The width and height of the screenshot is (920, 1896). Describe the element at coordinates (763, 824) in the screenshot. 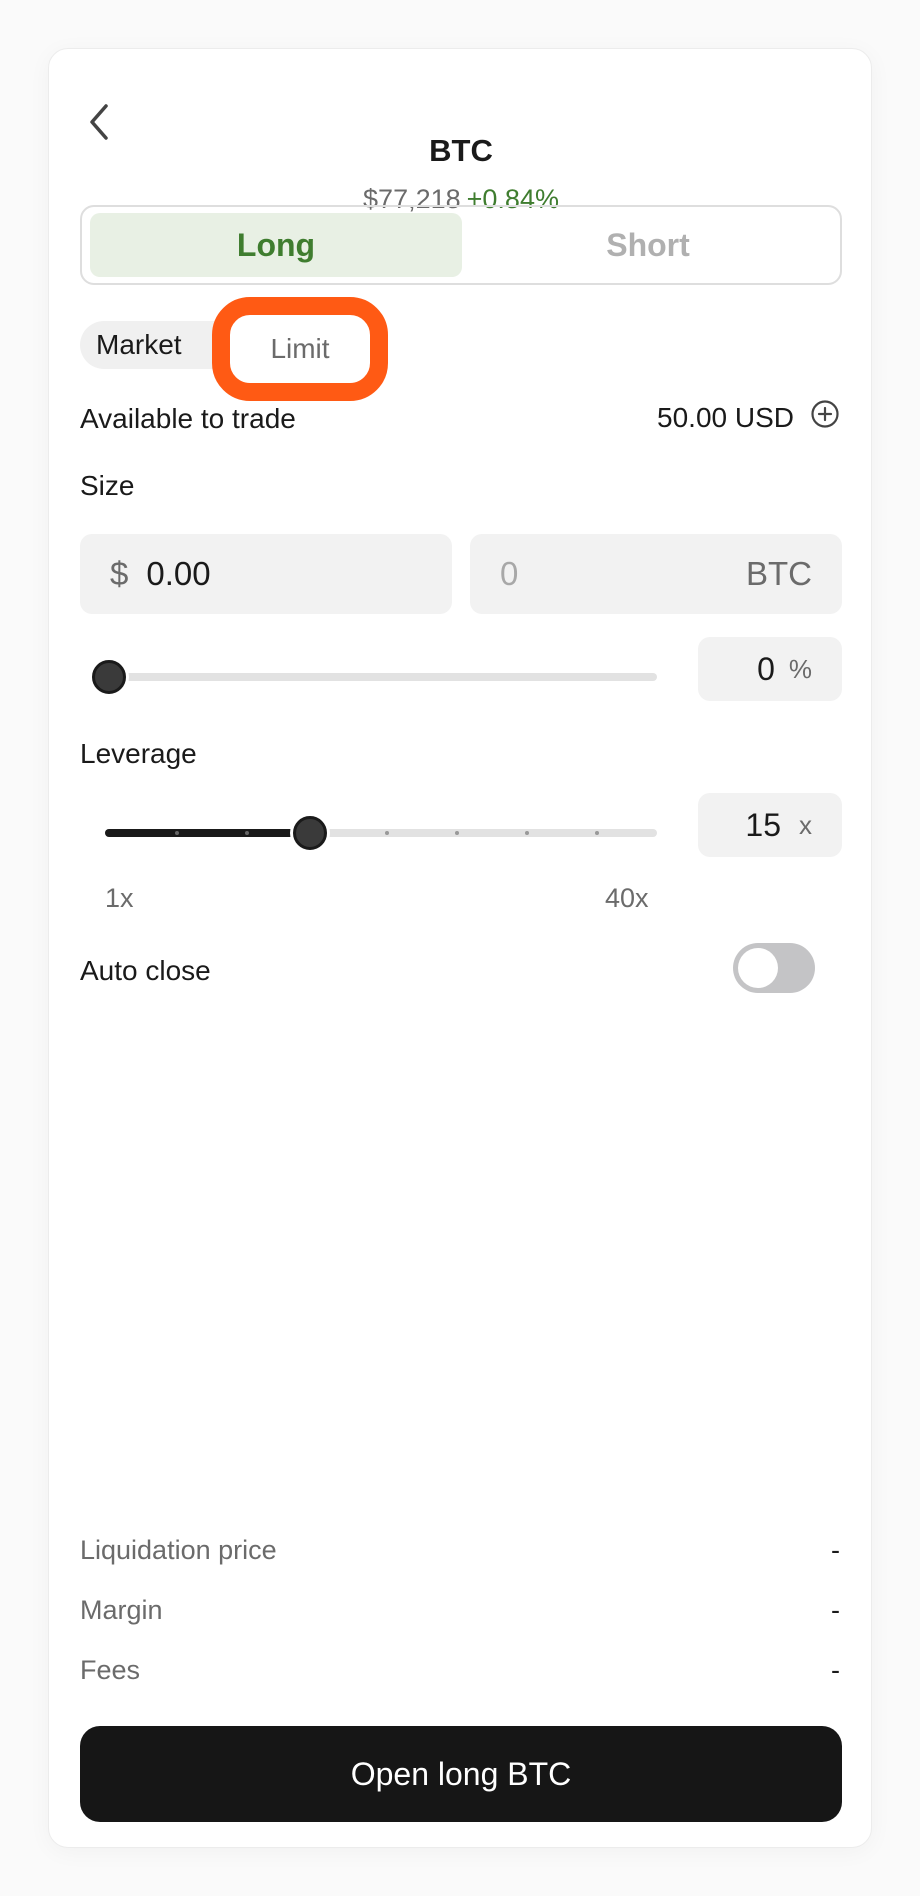

I see `leverage-value: 15` at that location.